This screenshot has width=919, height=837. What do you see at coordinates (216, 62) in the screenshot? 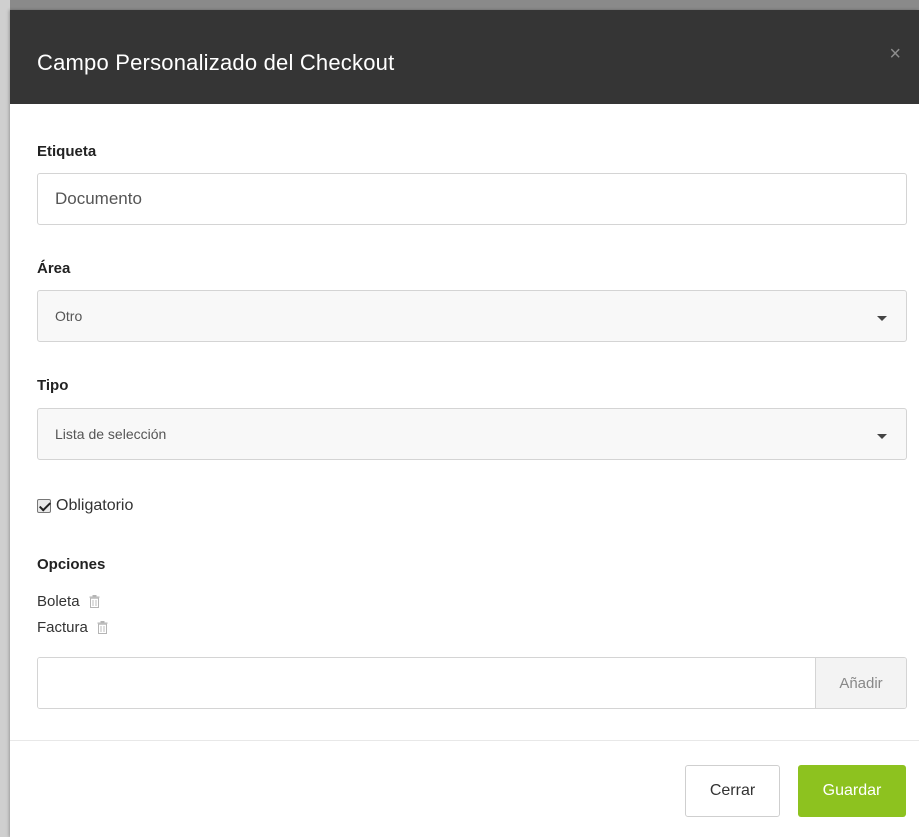
I see `modal-title: Campo Personalizado del Checkout` at bounding box center [216, 62].